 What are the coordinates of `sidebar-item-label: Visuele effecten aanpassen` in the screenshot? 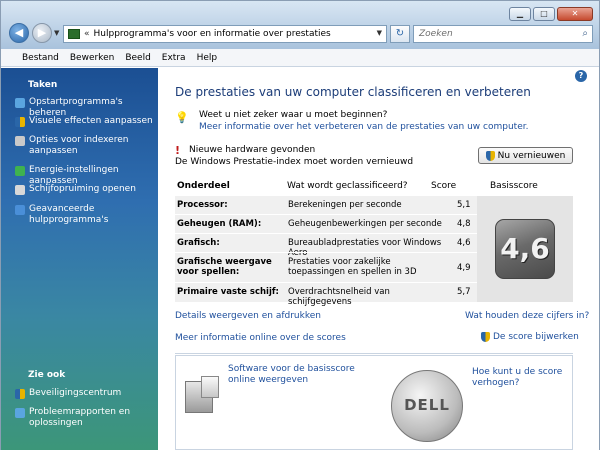 It's located at (91, 121).